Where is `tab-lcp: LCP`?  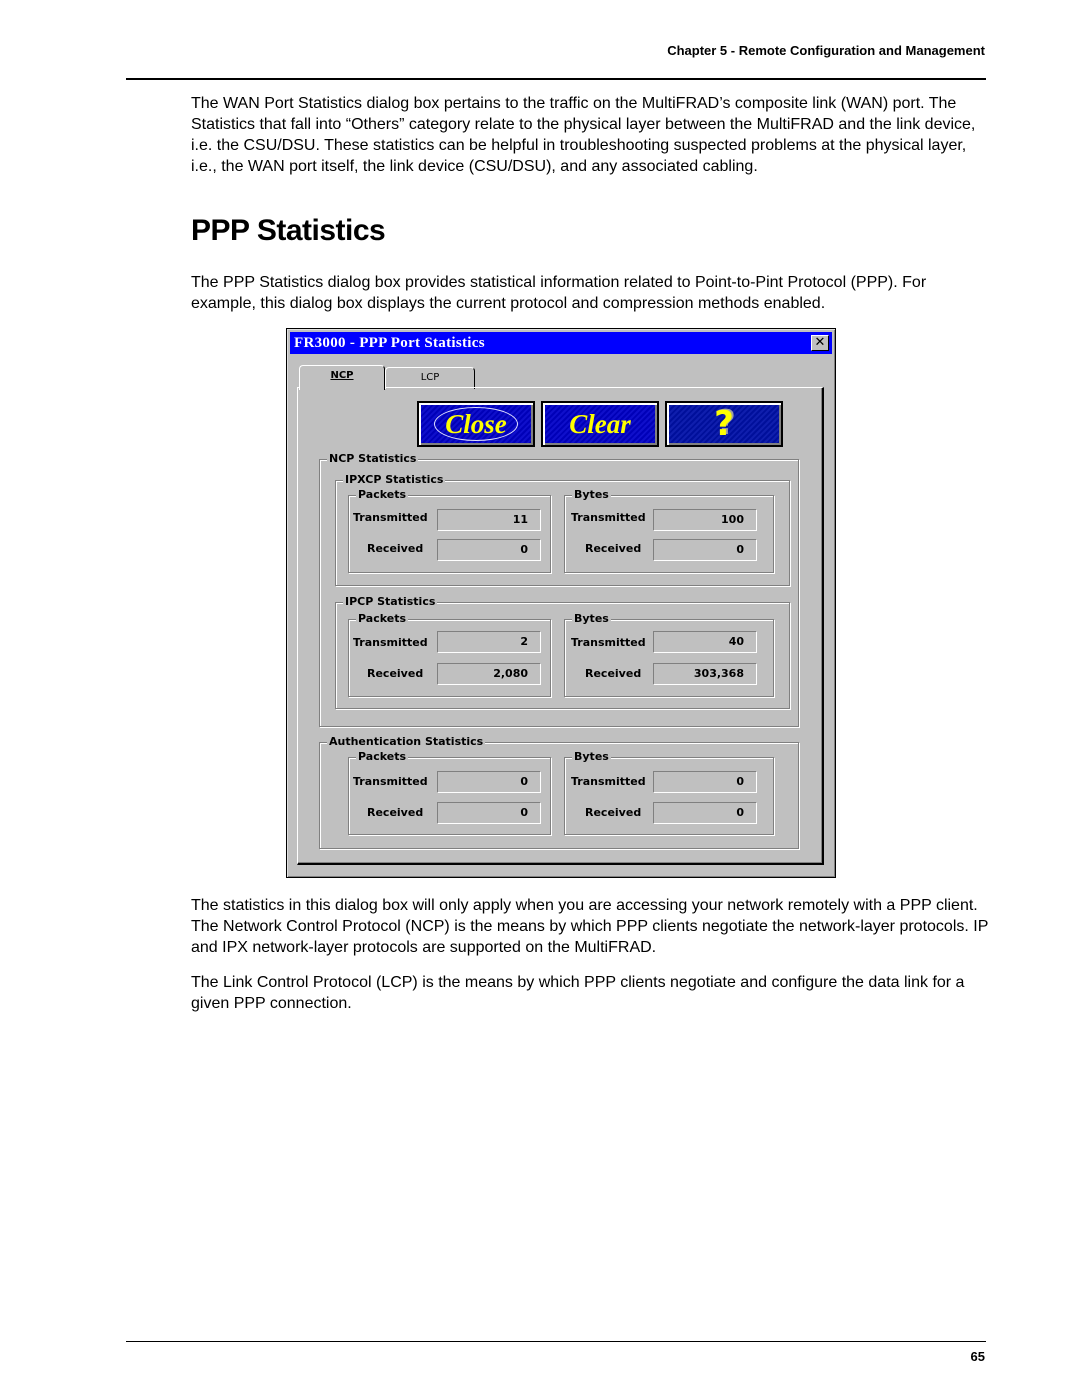 tab-lcp: LCP is located at coordinates (430, 378).